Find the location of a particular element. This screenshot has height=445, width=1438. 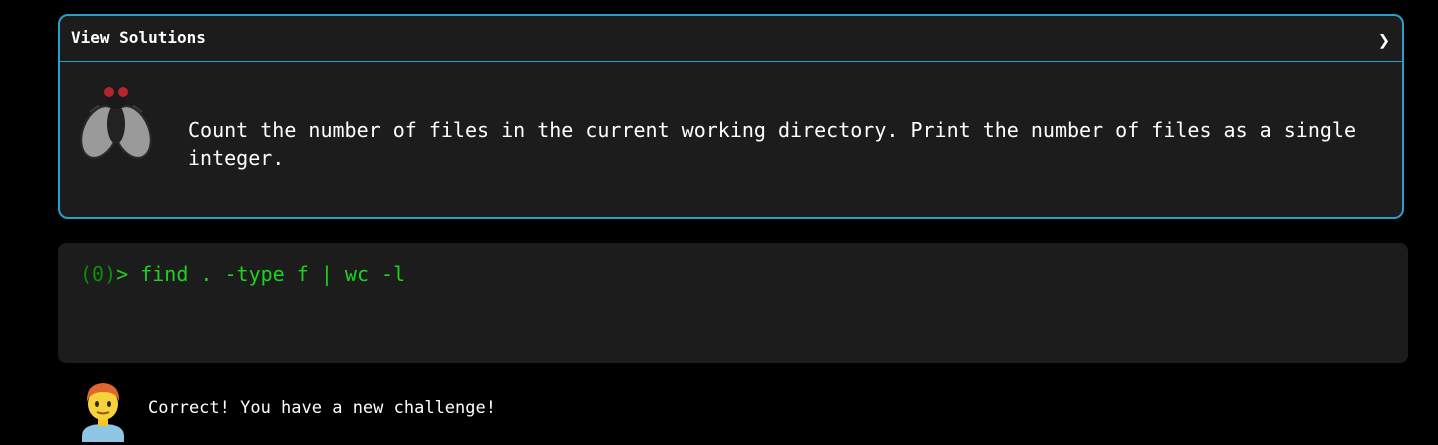

feedback-row: Correct! You have a new challenge! is located at coordinates (287, 410).